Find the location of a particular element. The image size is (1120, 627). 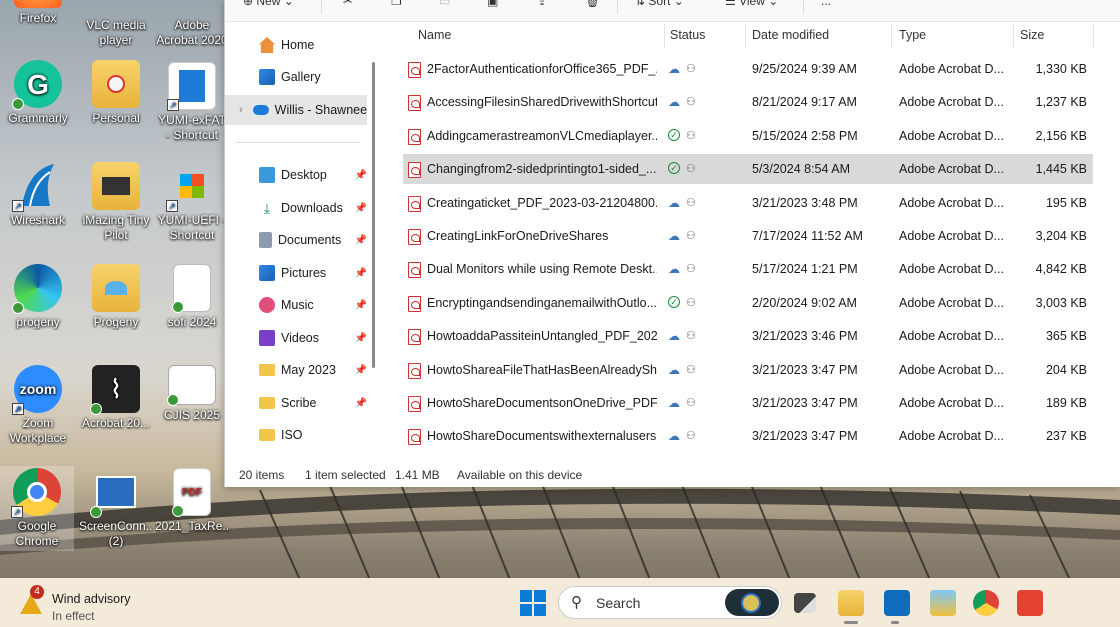

nav-item-desktop: Desktop 📌 is located at coordinates (299, 175).